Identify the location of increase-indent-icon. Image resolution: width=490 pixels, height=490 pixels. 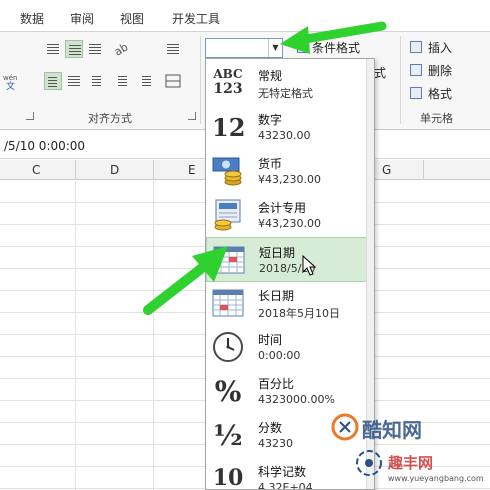
(145, 81).